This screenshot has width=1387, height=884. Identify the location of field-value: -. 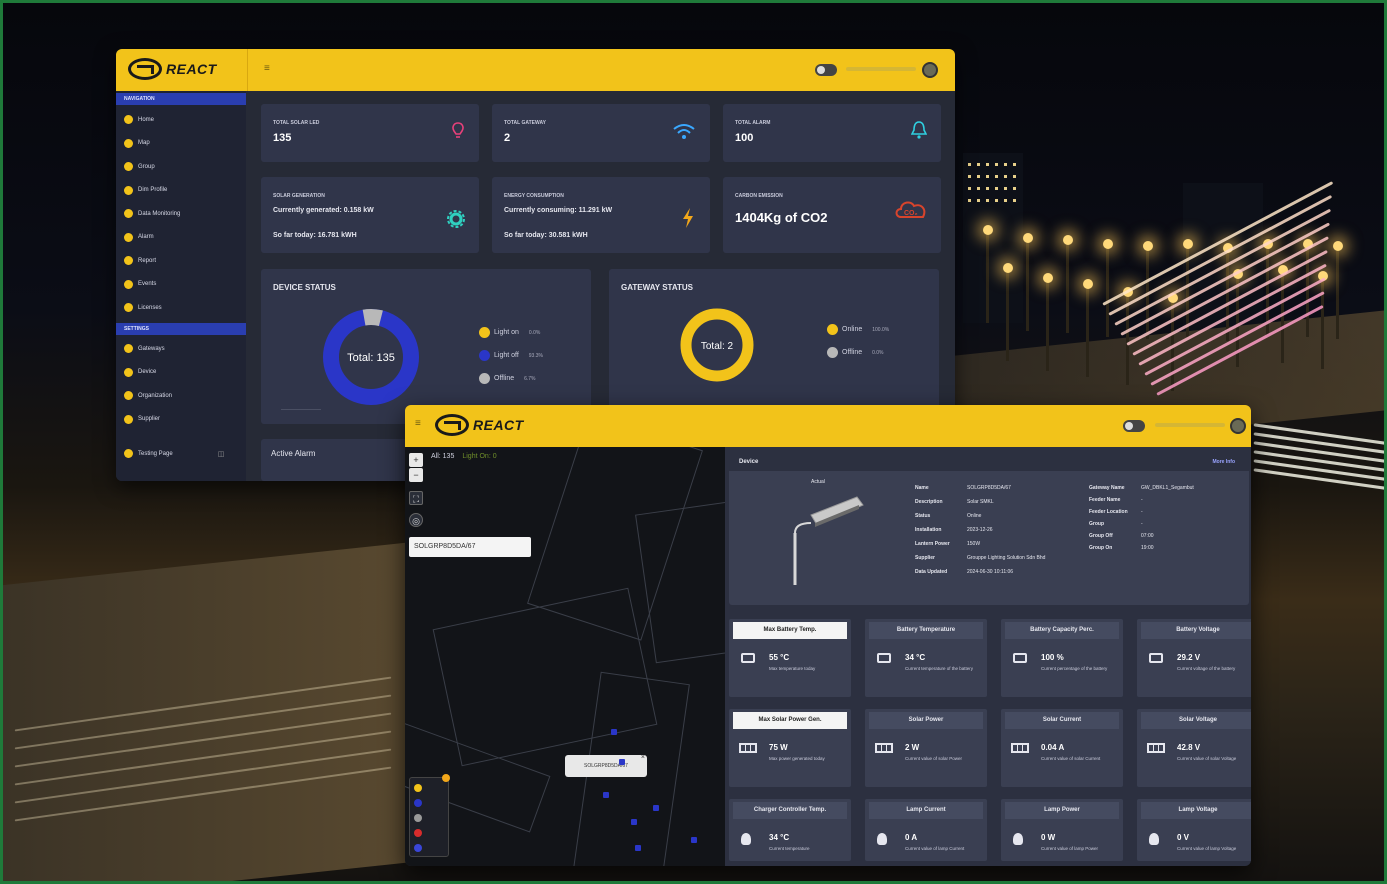
(1142, 500).